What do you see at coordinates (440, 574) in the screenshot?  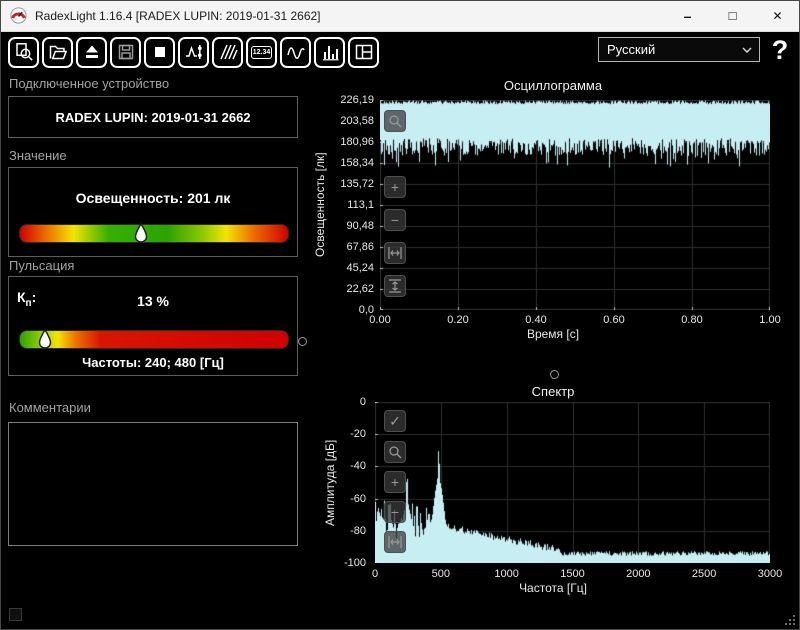 I see `x-tick-label: 500` at bounding box center [440, 574].